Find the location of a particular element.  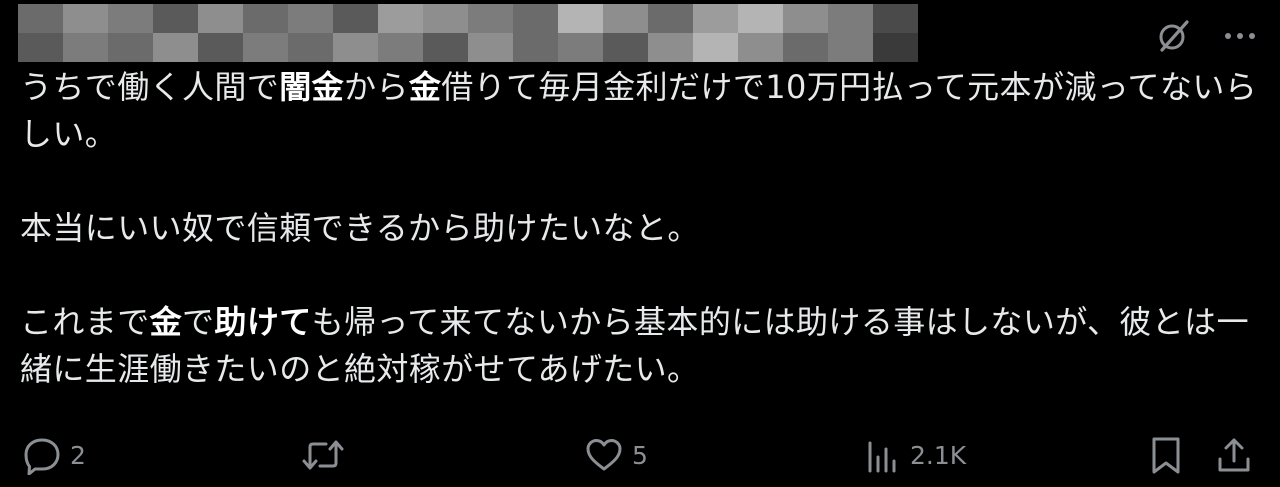

text-run: から is located at coordinates (376, 87).